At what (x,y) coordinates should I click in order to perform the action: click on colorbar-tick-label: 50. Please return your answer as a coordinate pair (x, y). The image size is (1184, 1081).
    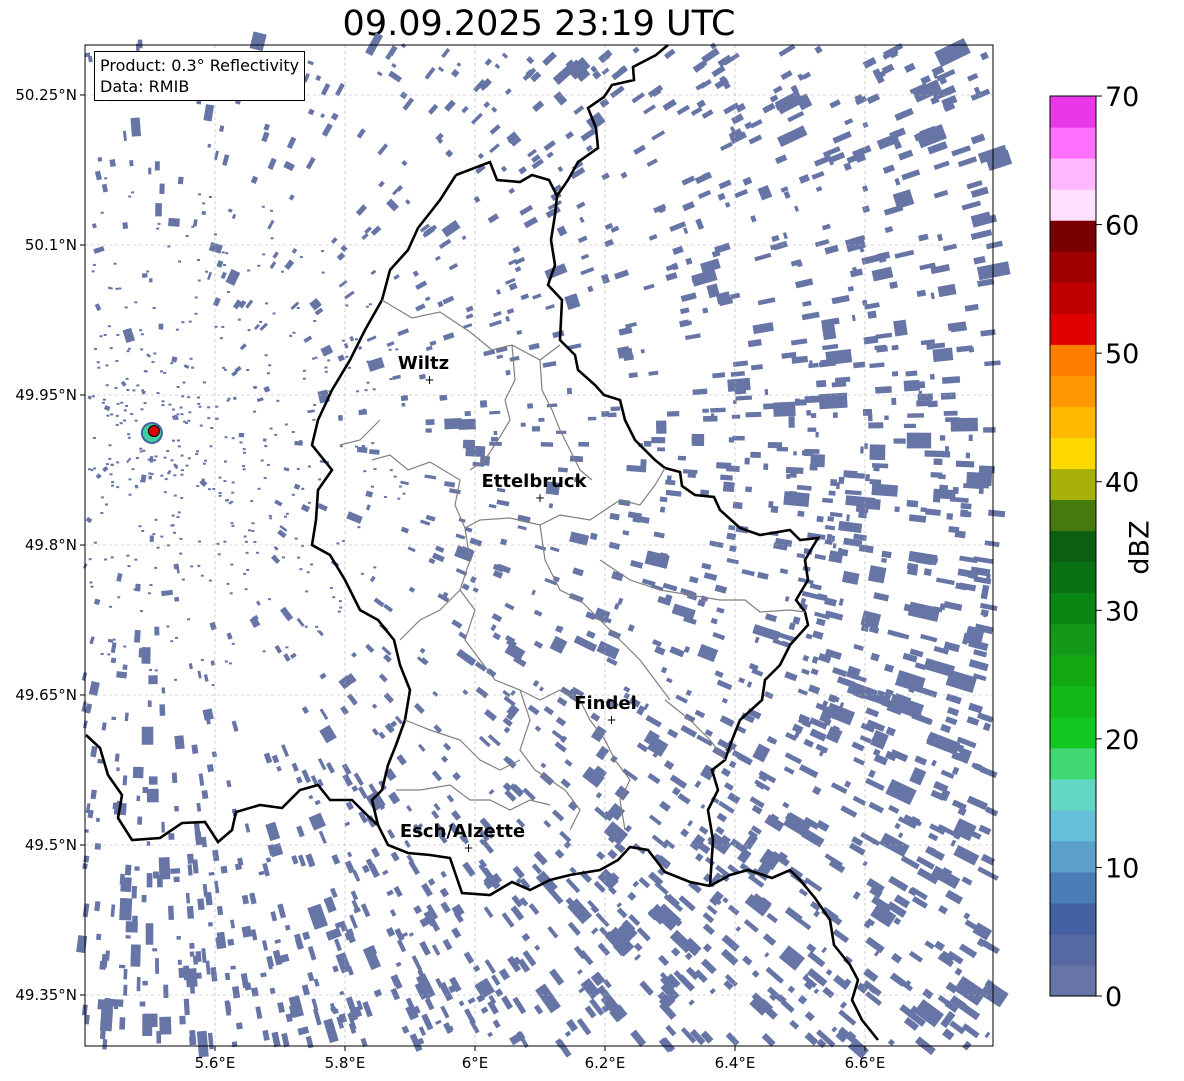
    Looking at the image, I should click on (1122, 354).